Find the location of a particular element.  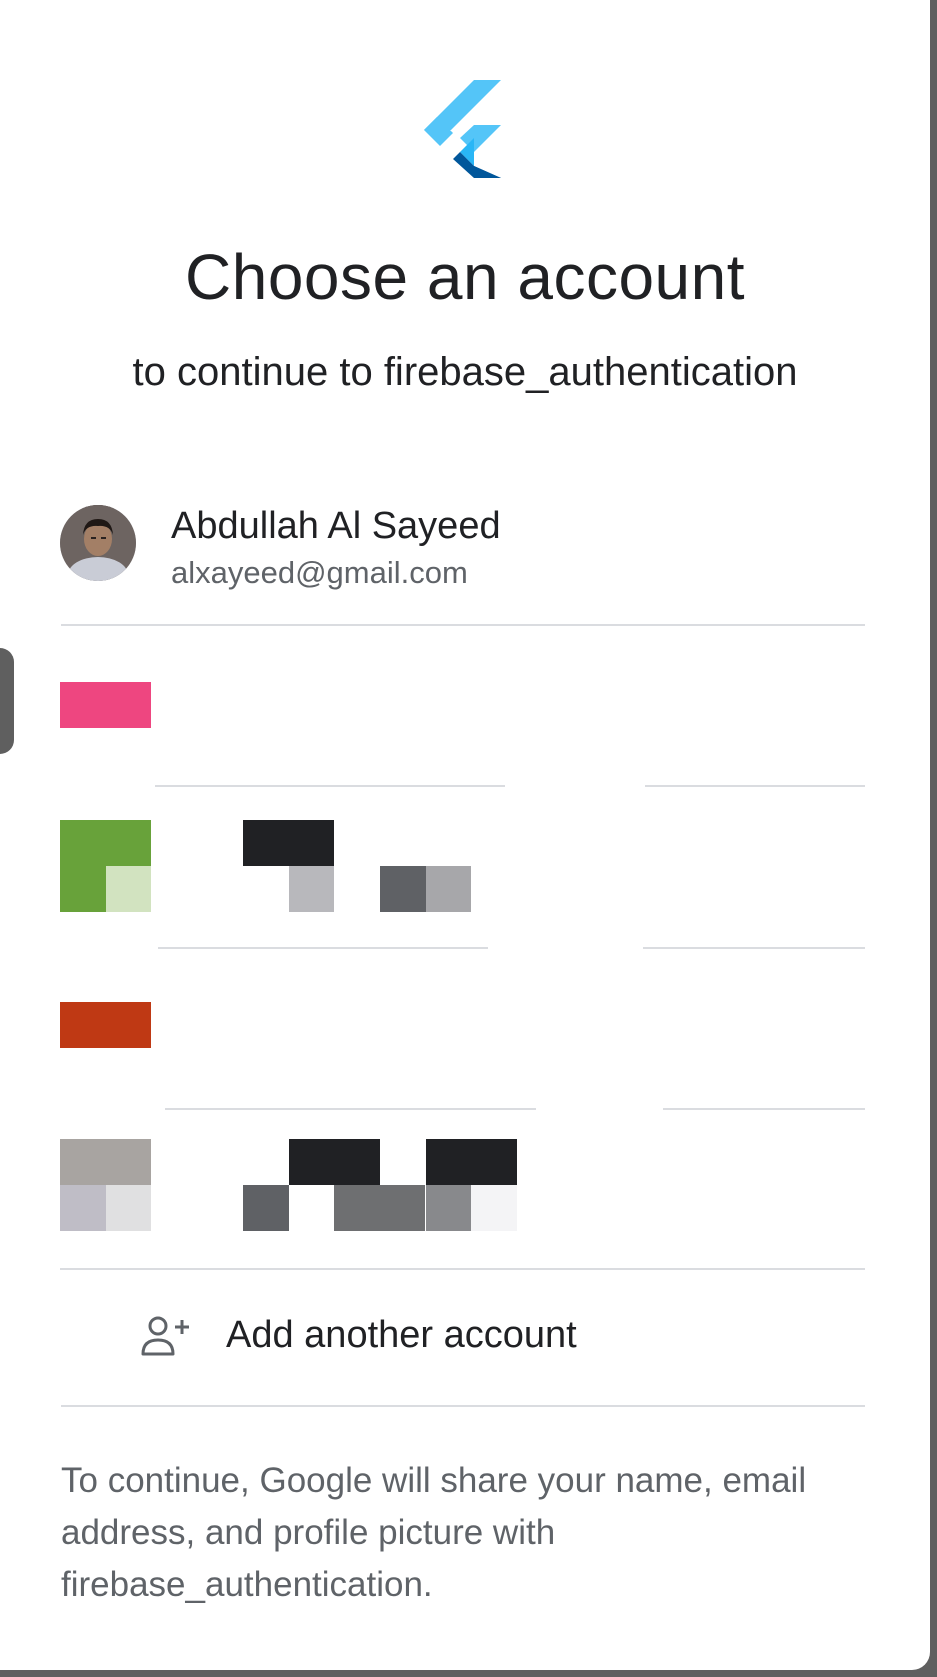

page-title: Choose an account is located at coordinates (465, 277).